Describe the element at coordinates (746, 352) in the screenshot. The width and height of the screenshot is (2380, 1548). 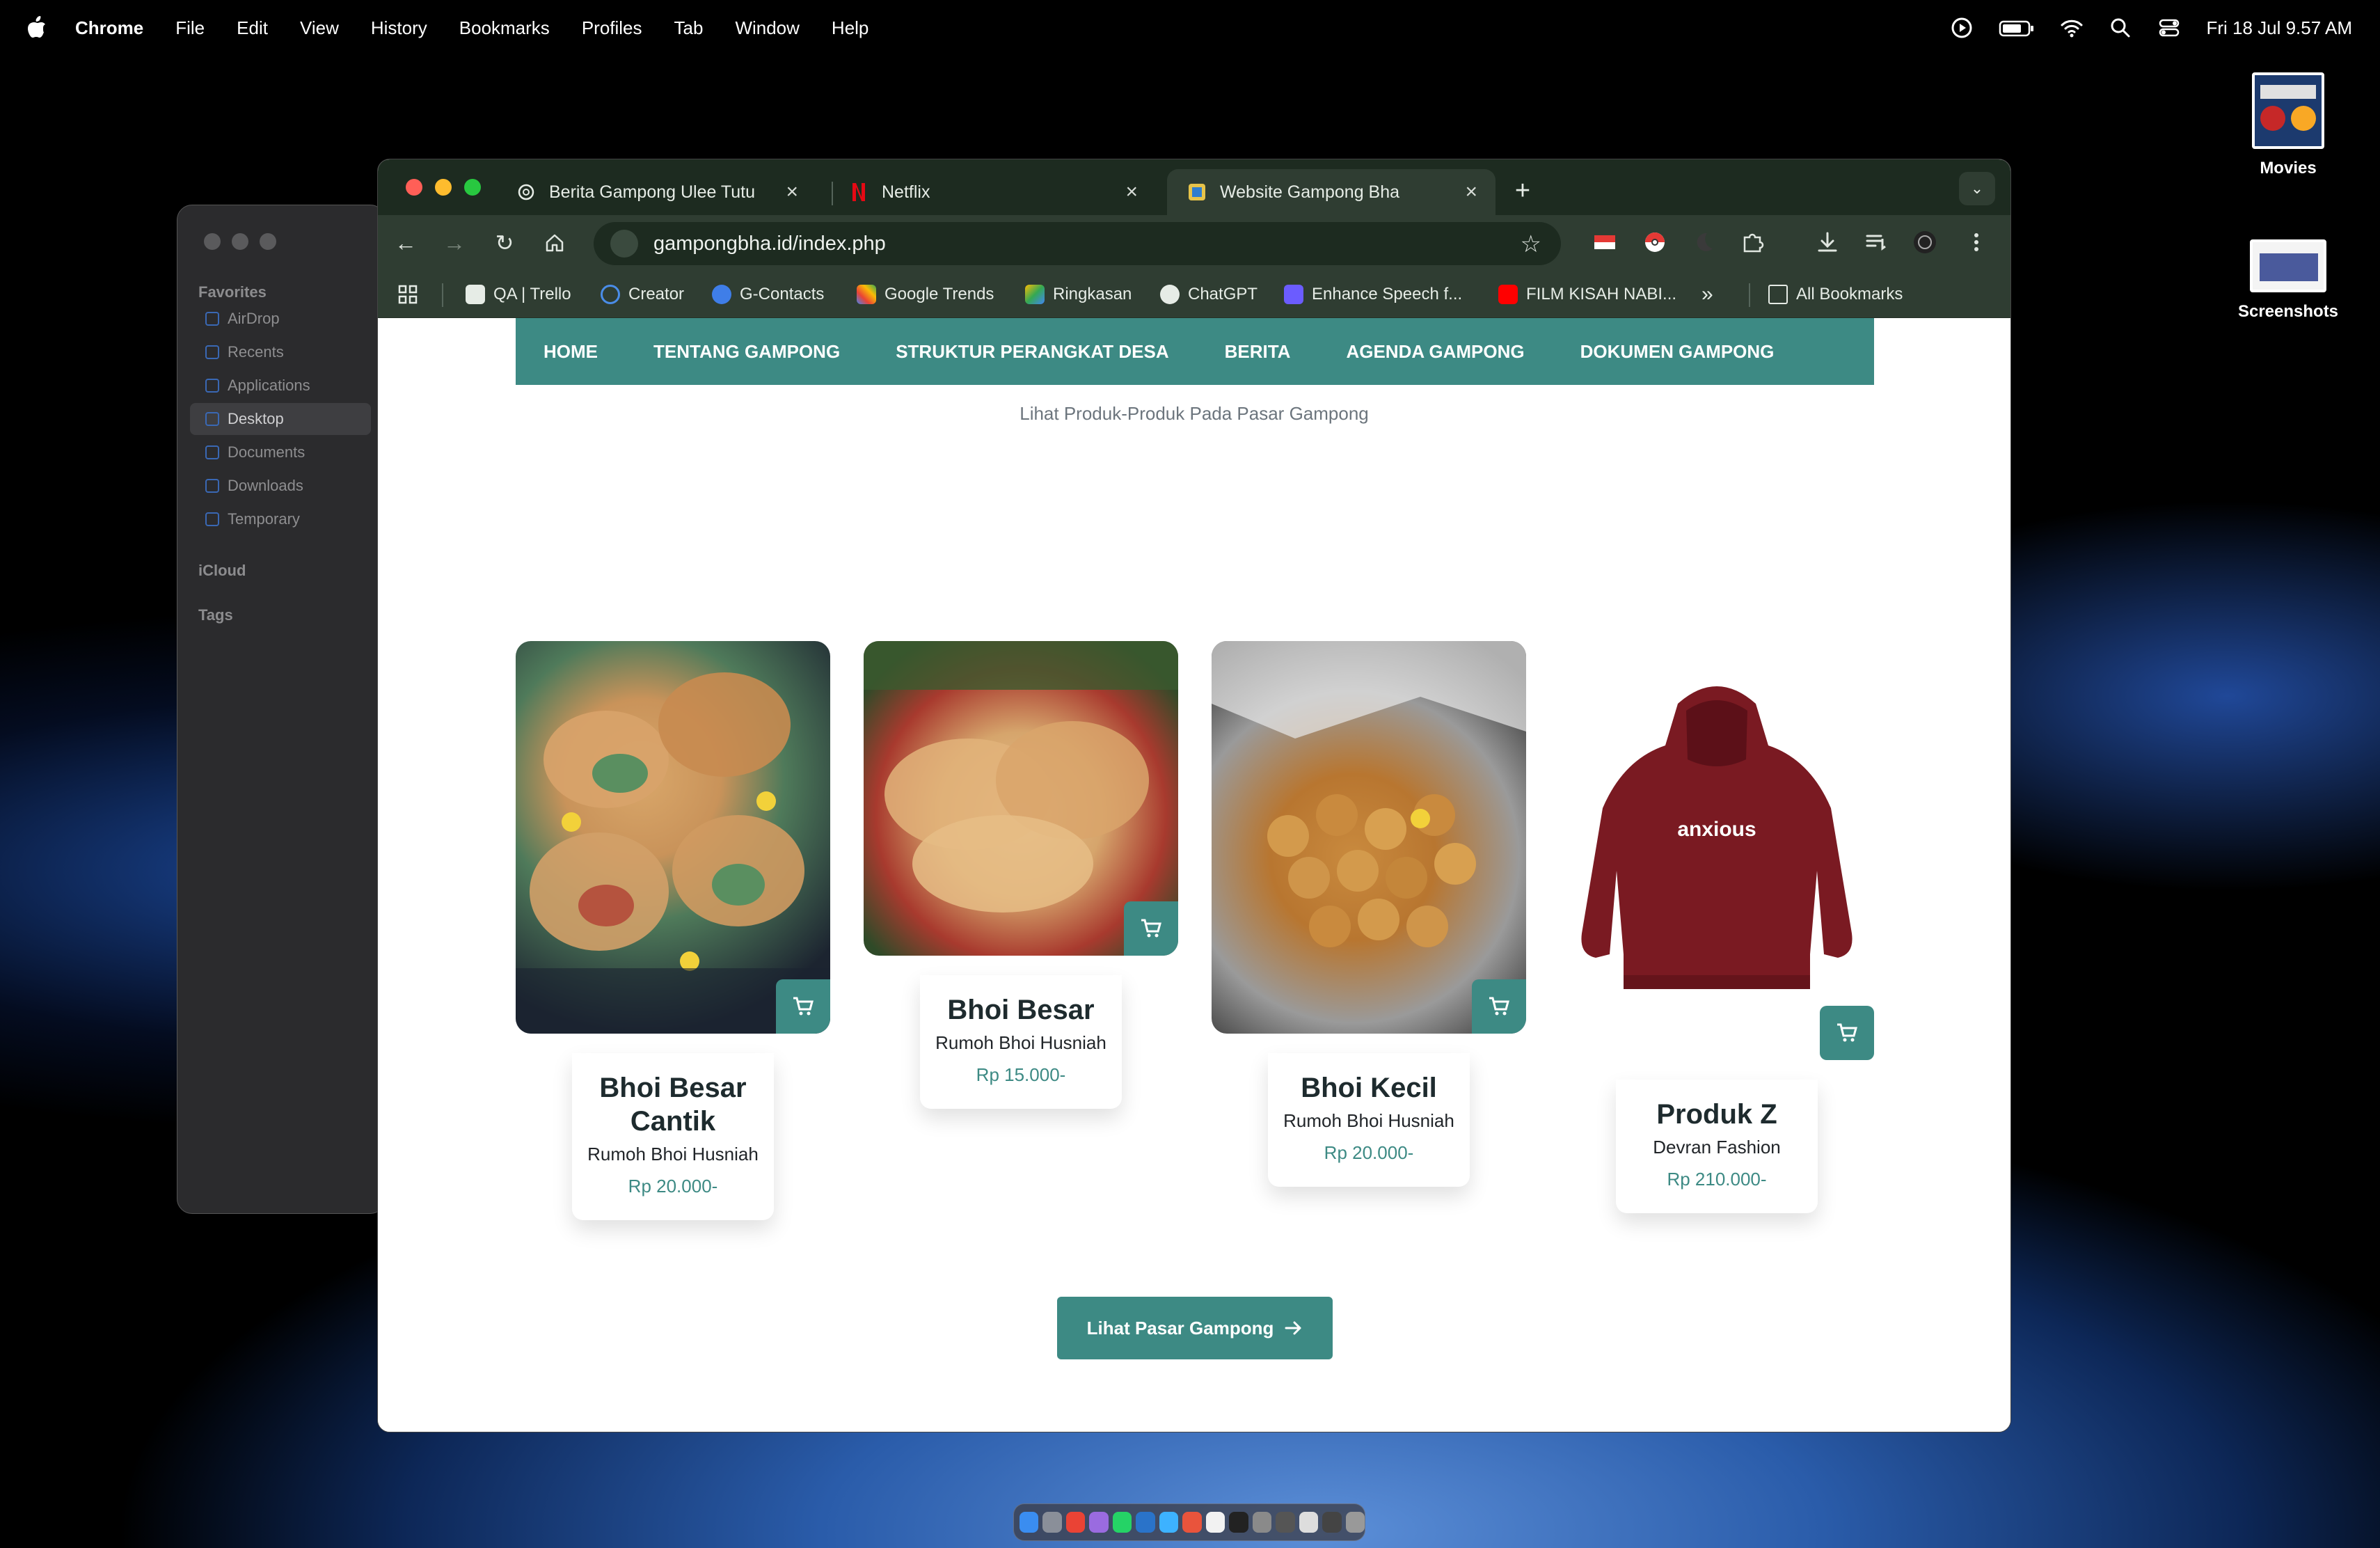
I see `nav-tentang-gampong: TENTANG GAMPONG` at that location.